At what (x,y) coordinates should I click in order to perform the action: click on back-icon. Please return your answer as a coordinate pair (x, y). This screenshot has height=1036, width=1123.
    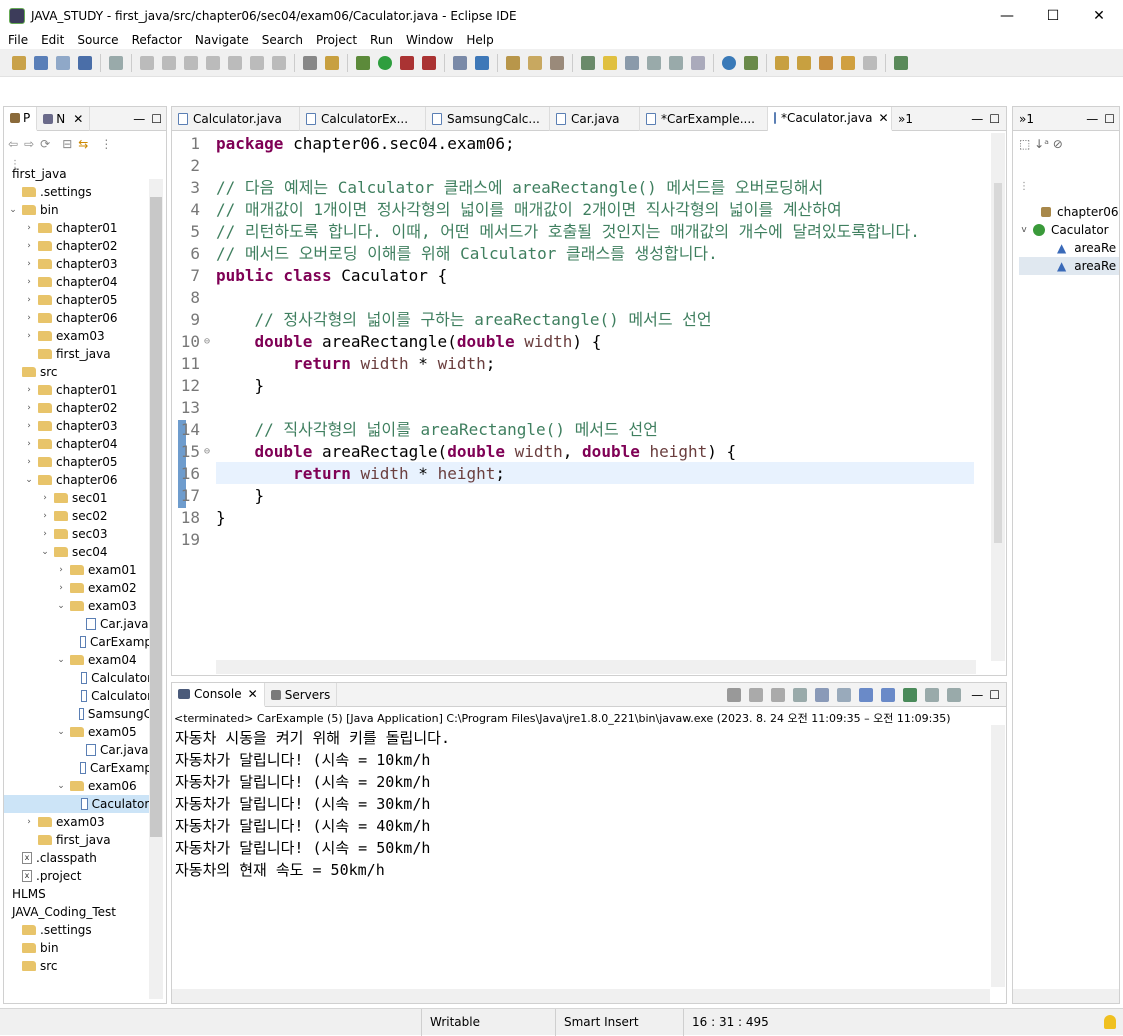
    Looking at the image, I should click on (848, 62).